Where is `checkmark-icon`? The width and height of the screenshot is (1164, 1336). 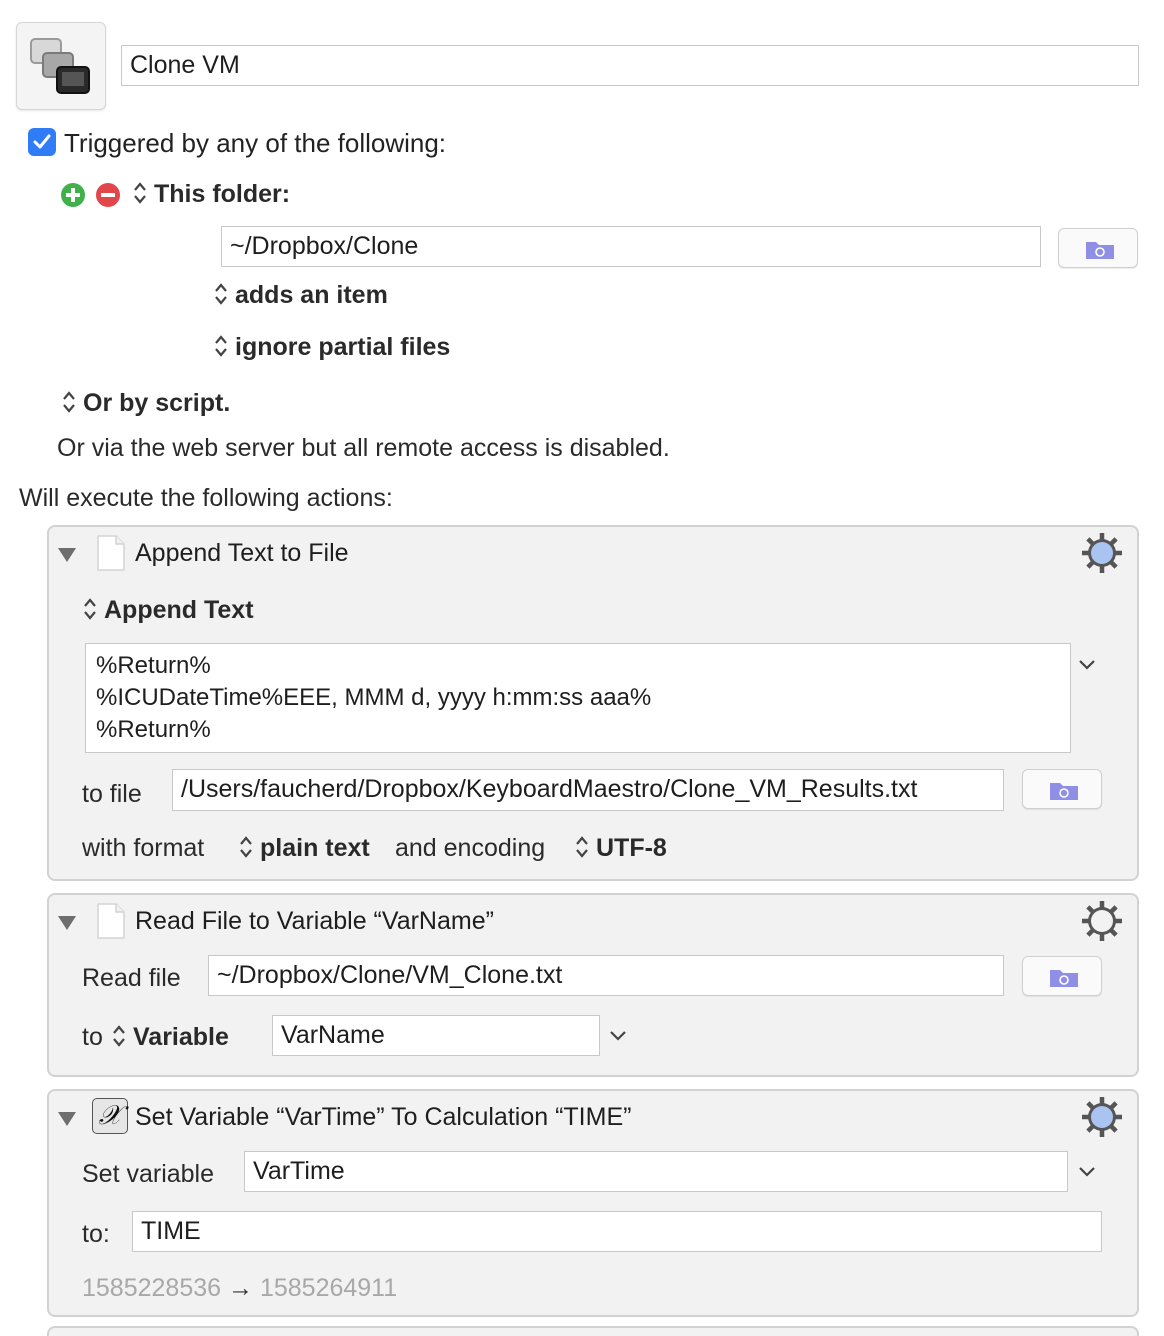 checkmark-icon is located at coordinates (42, 141).